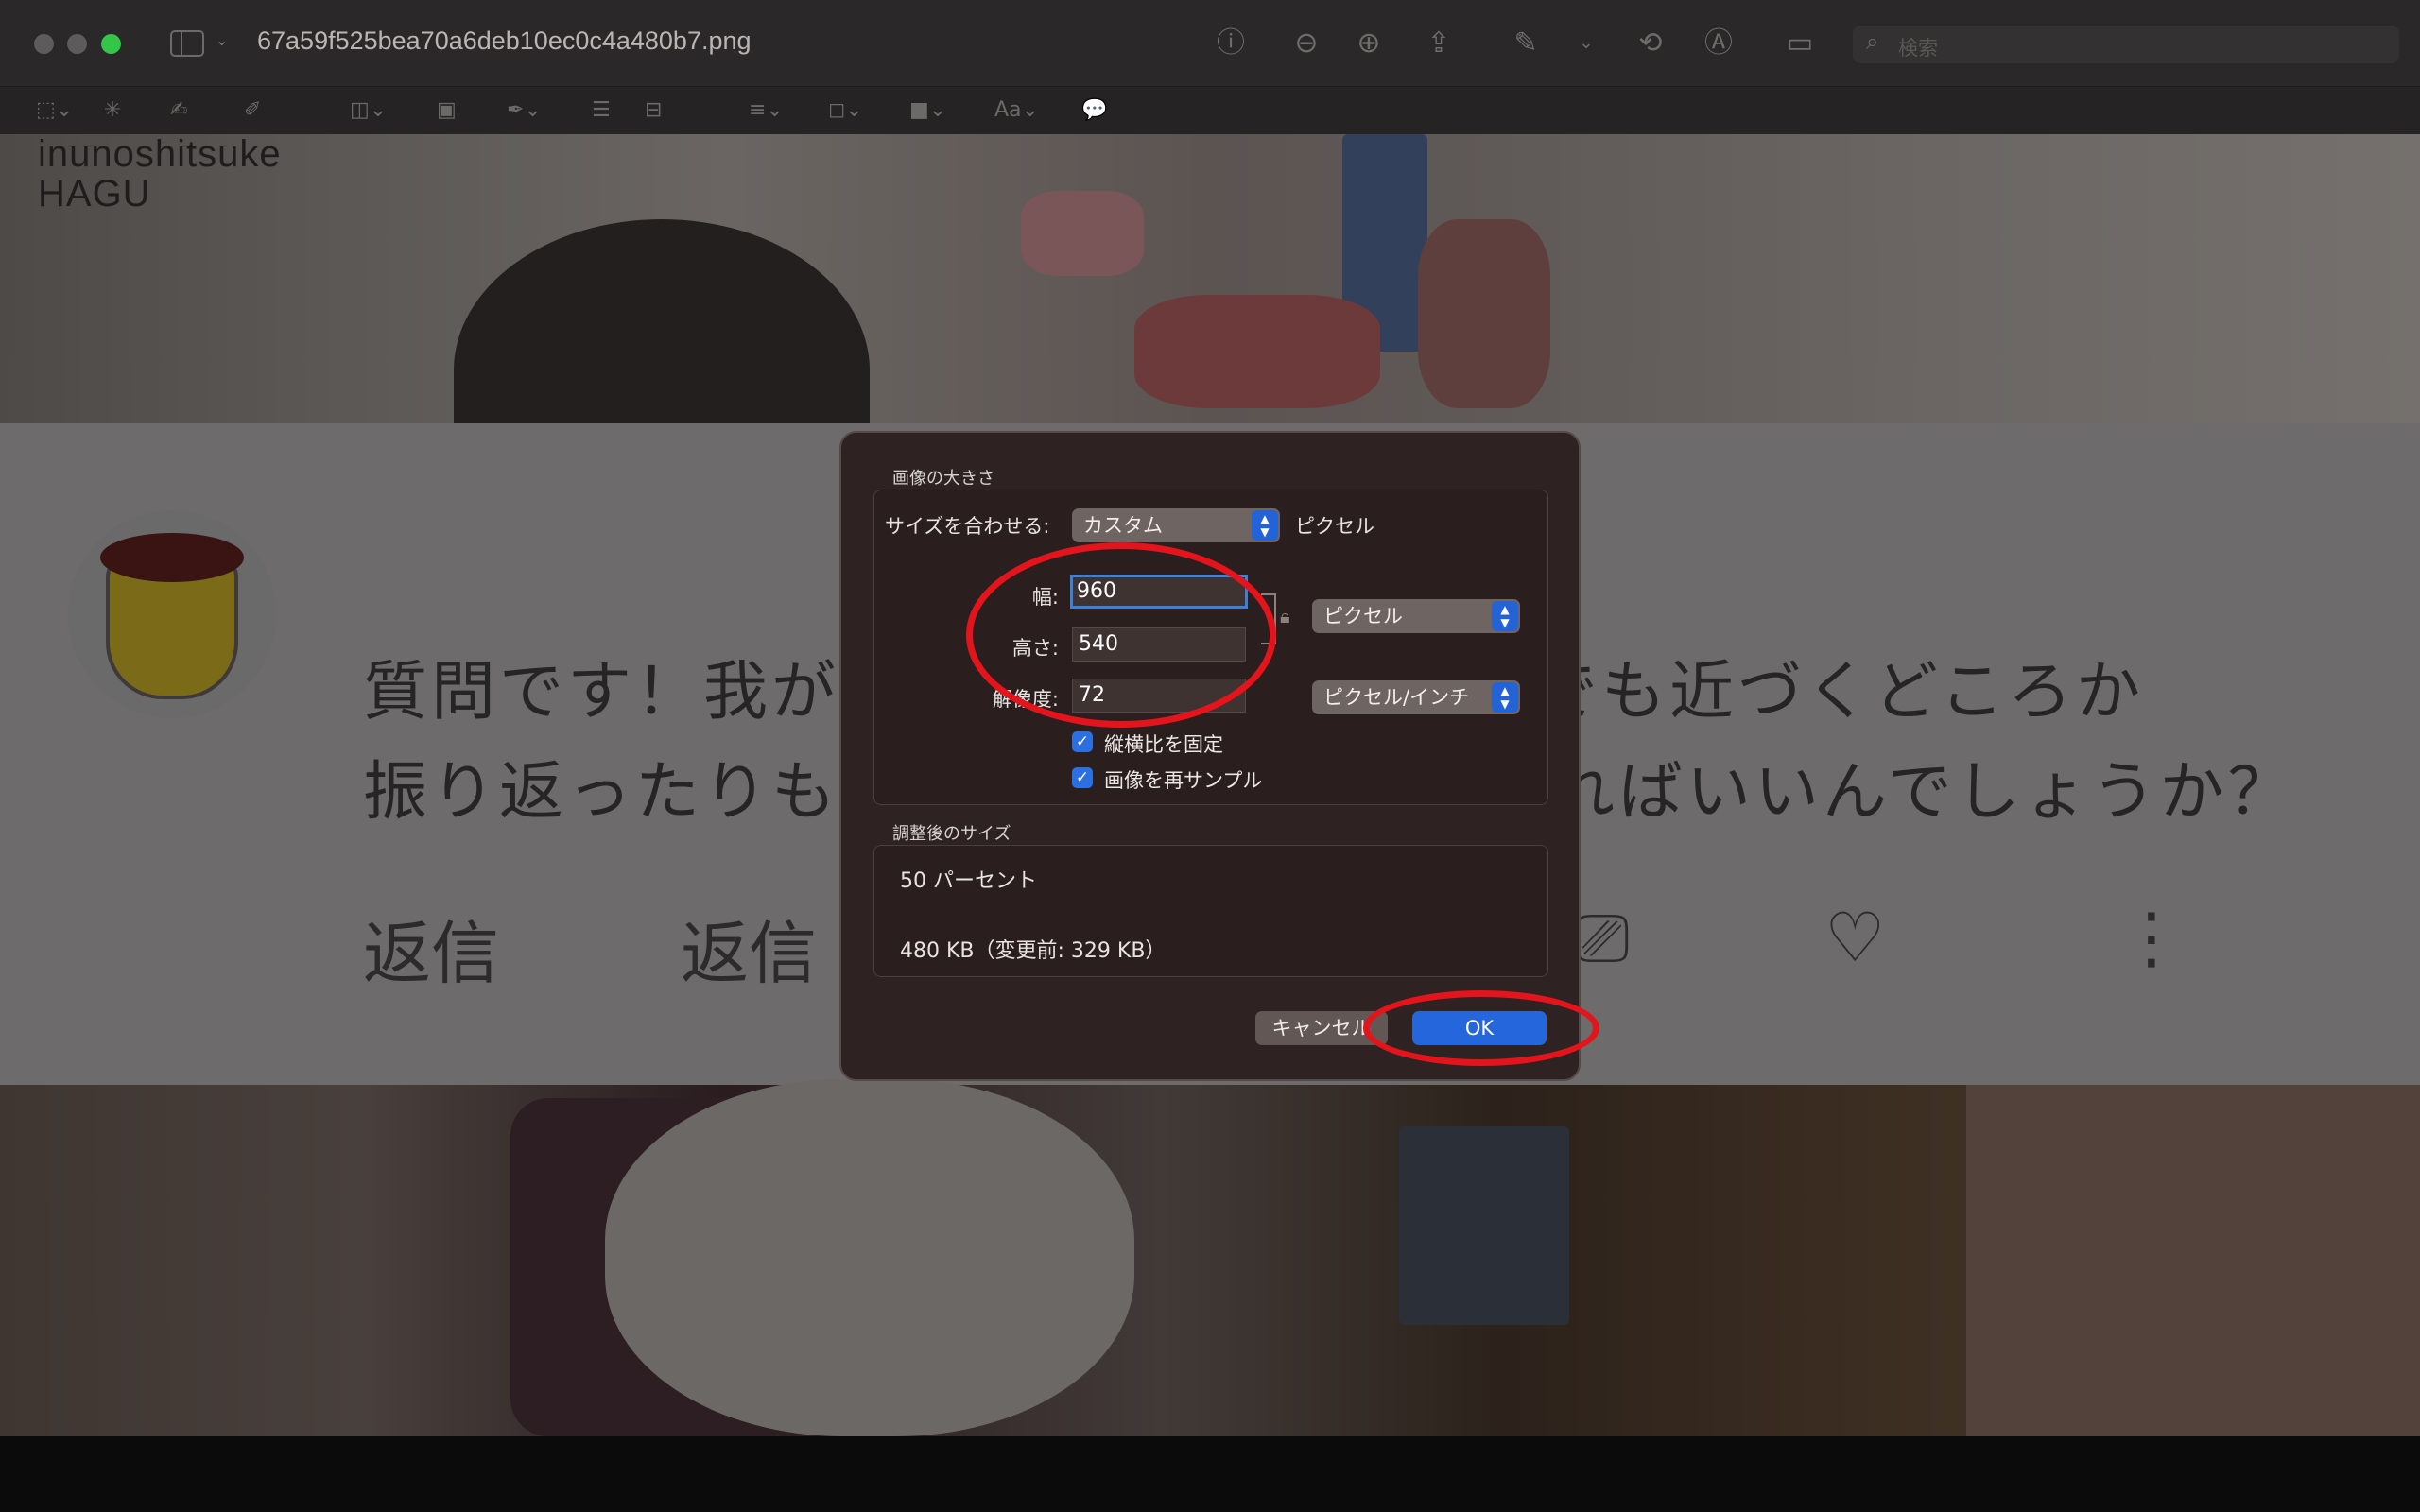 Image resolution: width=2420 pixels, height=1512 pixels. What do you see at coordinates (1123, 525) in the screenshot?
I see `fit-into-value: カスタム` at bounding box center [1123, 525].